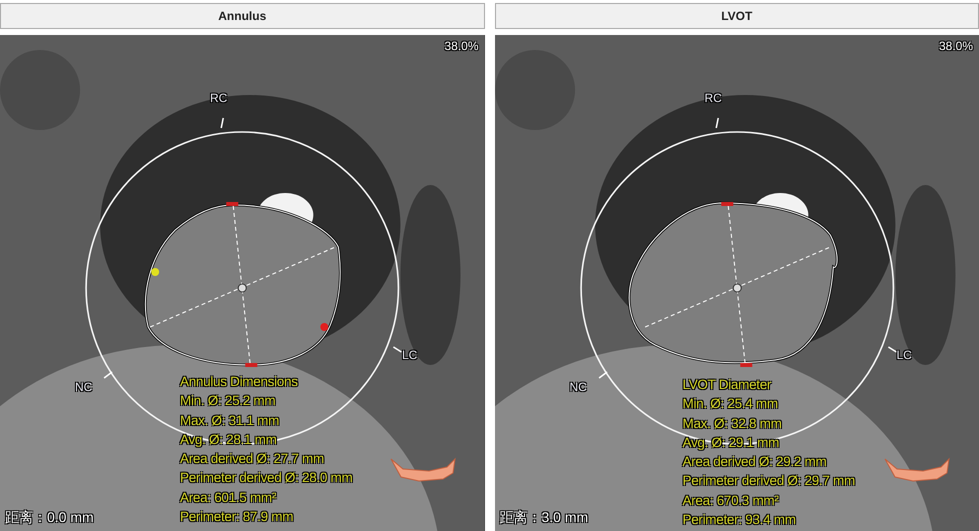 The width and height of the screenshot is (979, 531). Describe the element at coordinates (755, 462) in the screenshot. I see `measurement-value: Area derived Ø: 29.2 mm` at that location.